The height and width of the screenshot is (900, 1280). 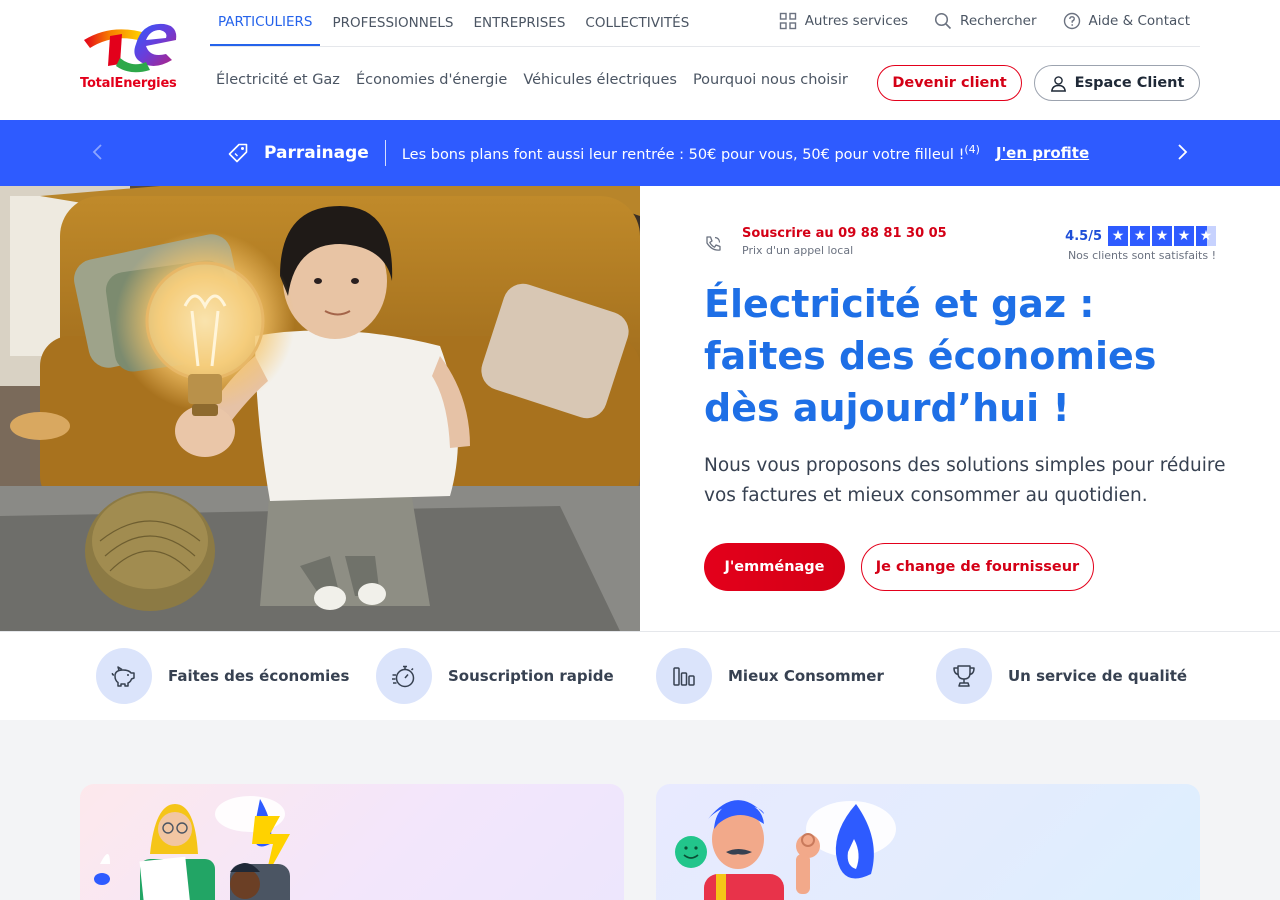 What do you see at coordinates (1206, 236) in the screenshot?
I see `half-star-icon: ★` at bounding box center [1206, 236].